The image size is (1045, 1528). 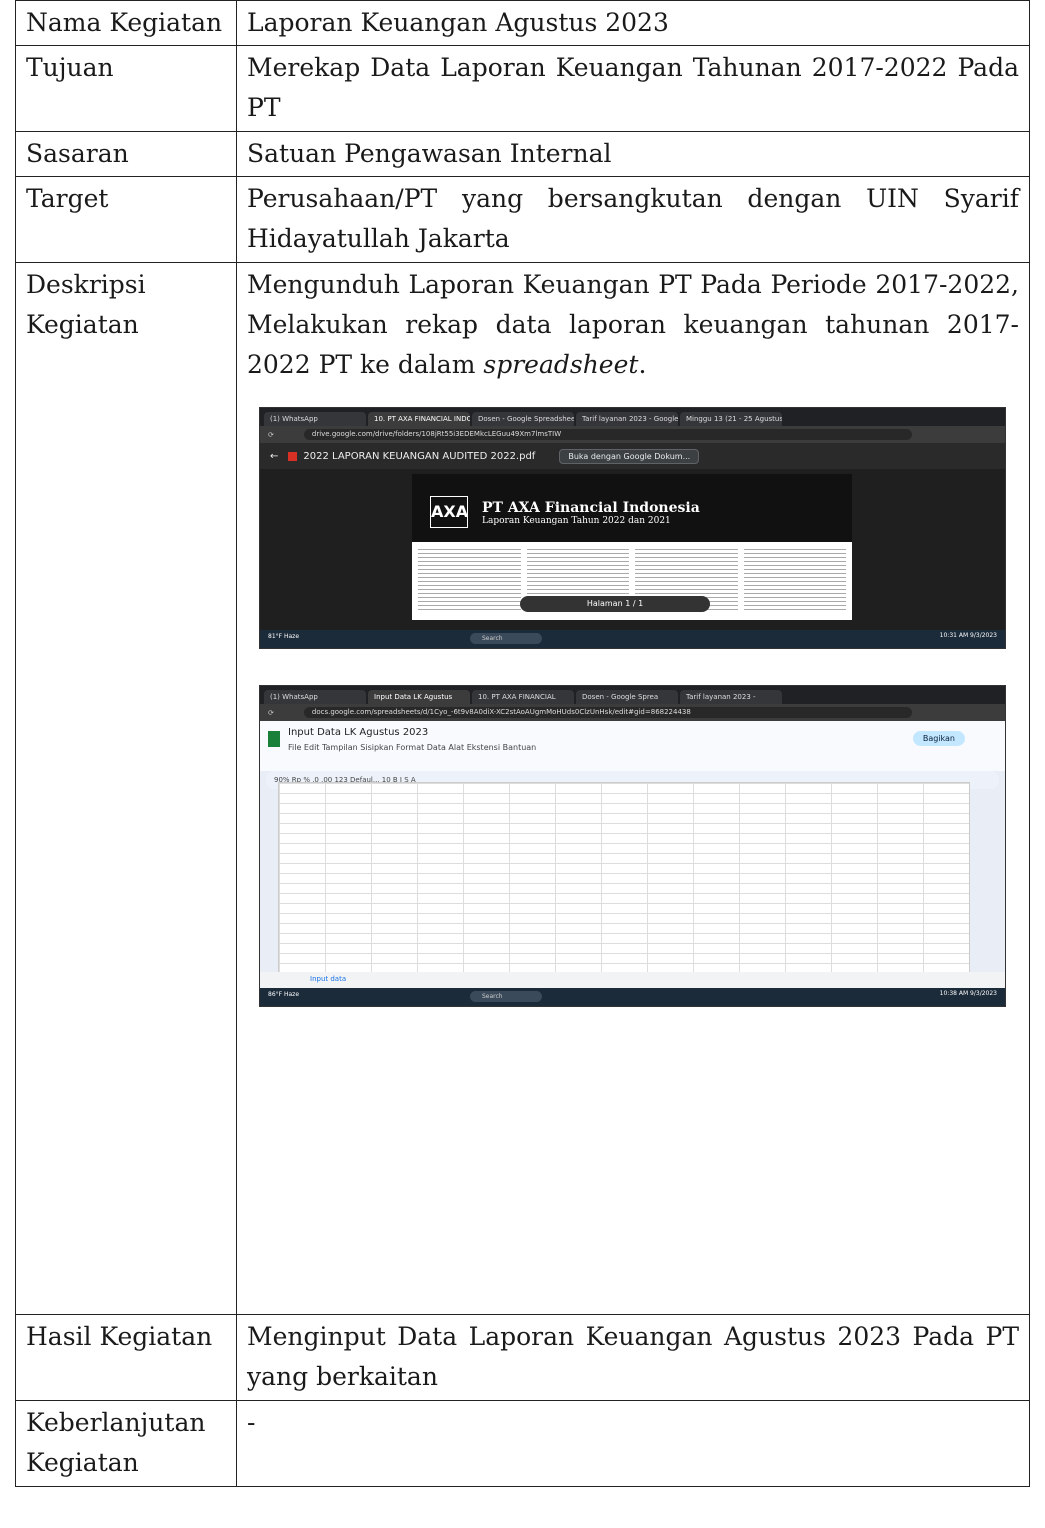 What do you see at coordinates (938, 738) in the screenshot?
I see `share-button: Bagikan` at bounding box center [938, 738].